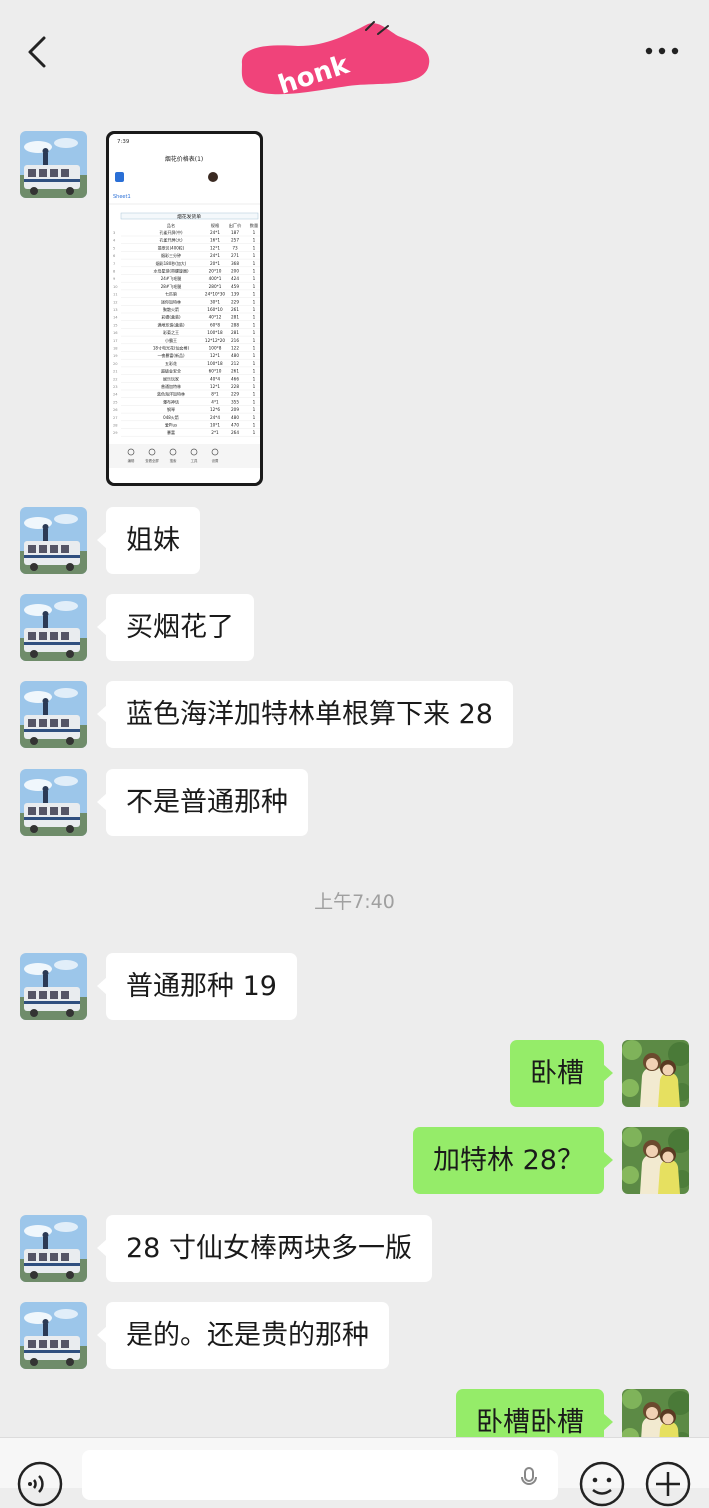 Image resolution: width=709 pixels, height=1508 pixels. Describe the element at coordinates (115, 418) in the screenshot. I see `shot-row-number: 27` at that location.